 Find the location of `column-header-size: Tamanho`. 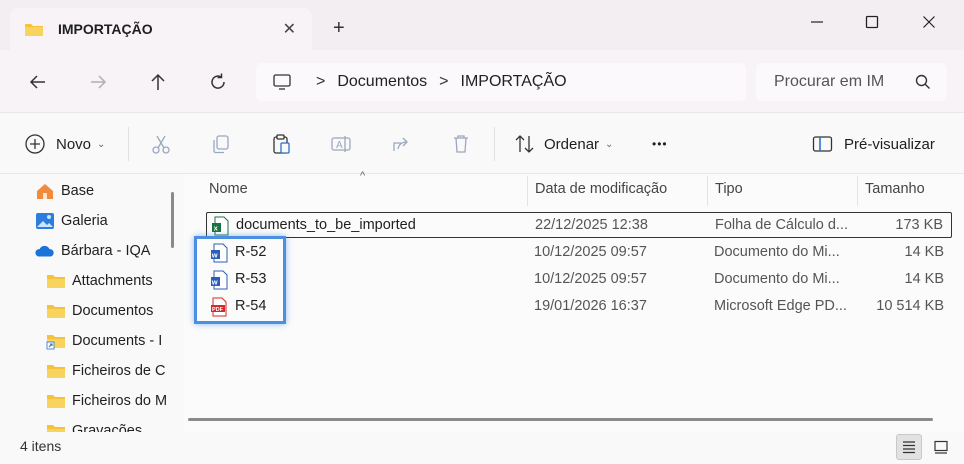

column-header-size: Tamanho is located at coordinates (895, 189).